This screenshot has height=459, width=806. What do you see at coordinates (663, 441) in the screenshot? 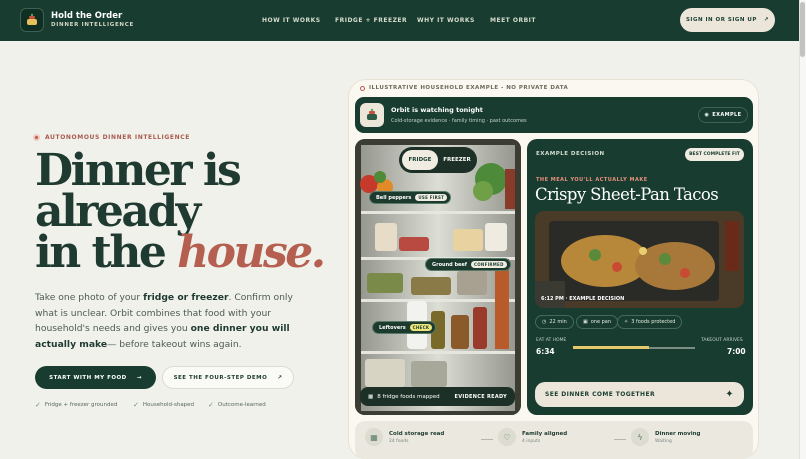
I see `step-sub: Waiting` at bounding box center [663, 441].